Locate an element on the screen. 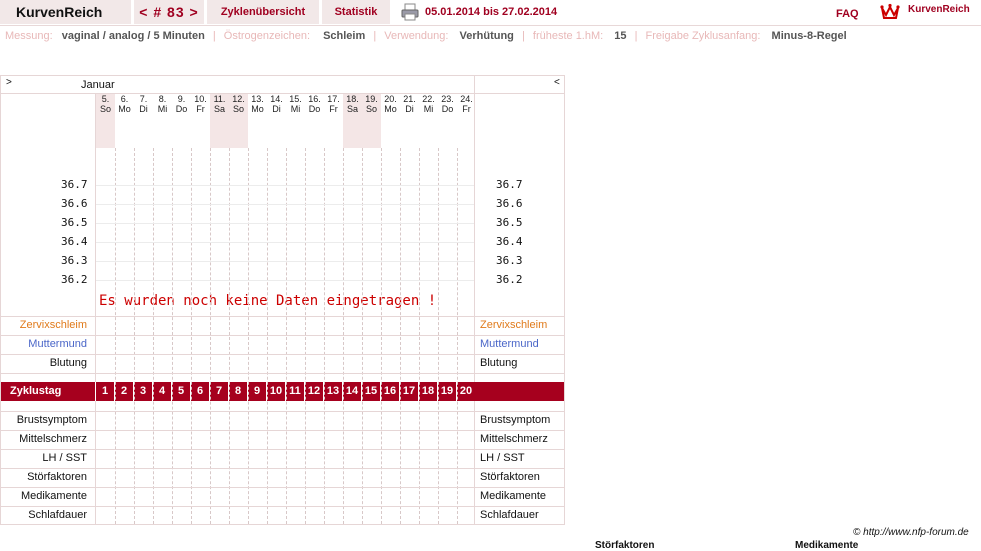  hm-value: 15 is located at coordinates (620, 36).